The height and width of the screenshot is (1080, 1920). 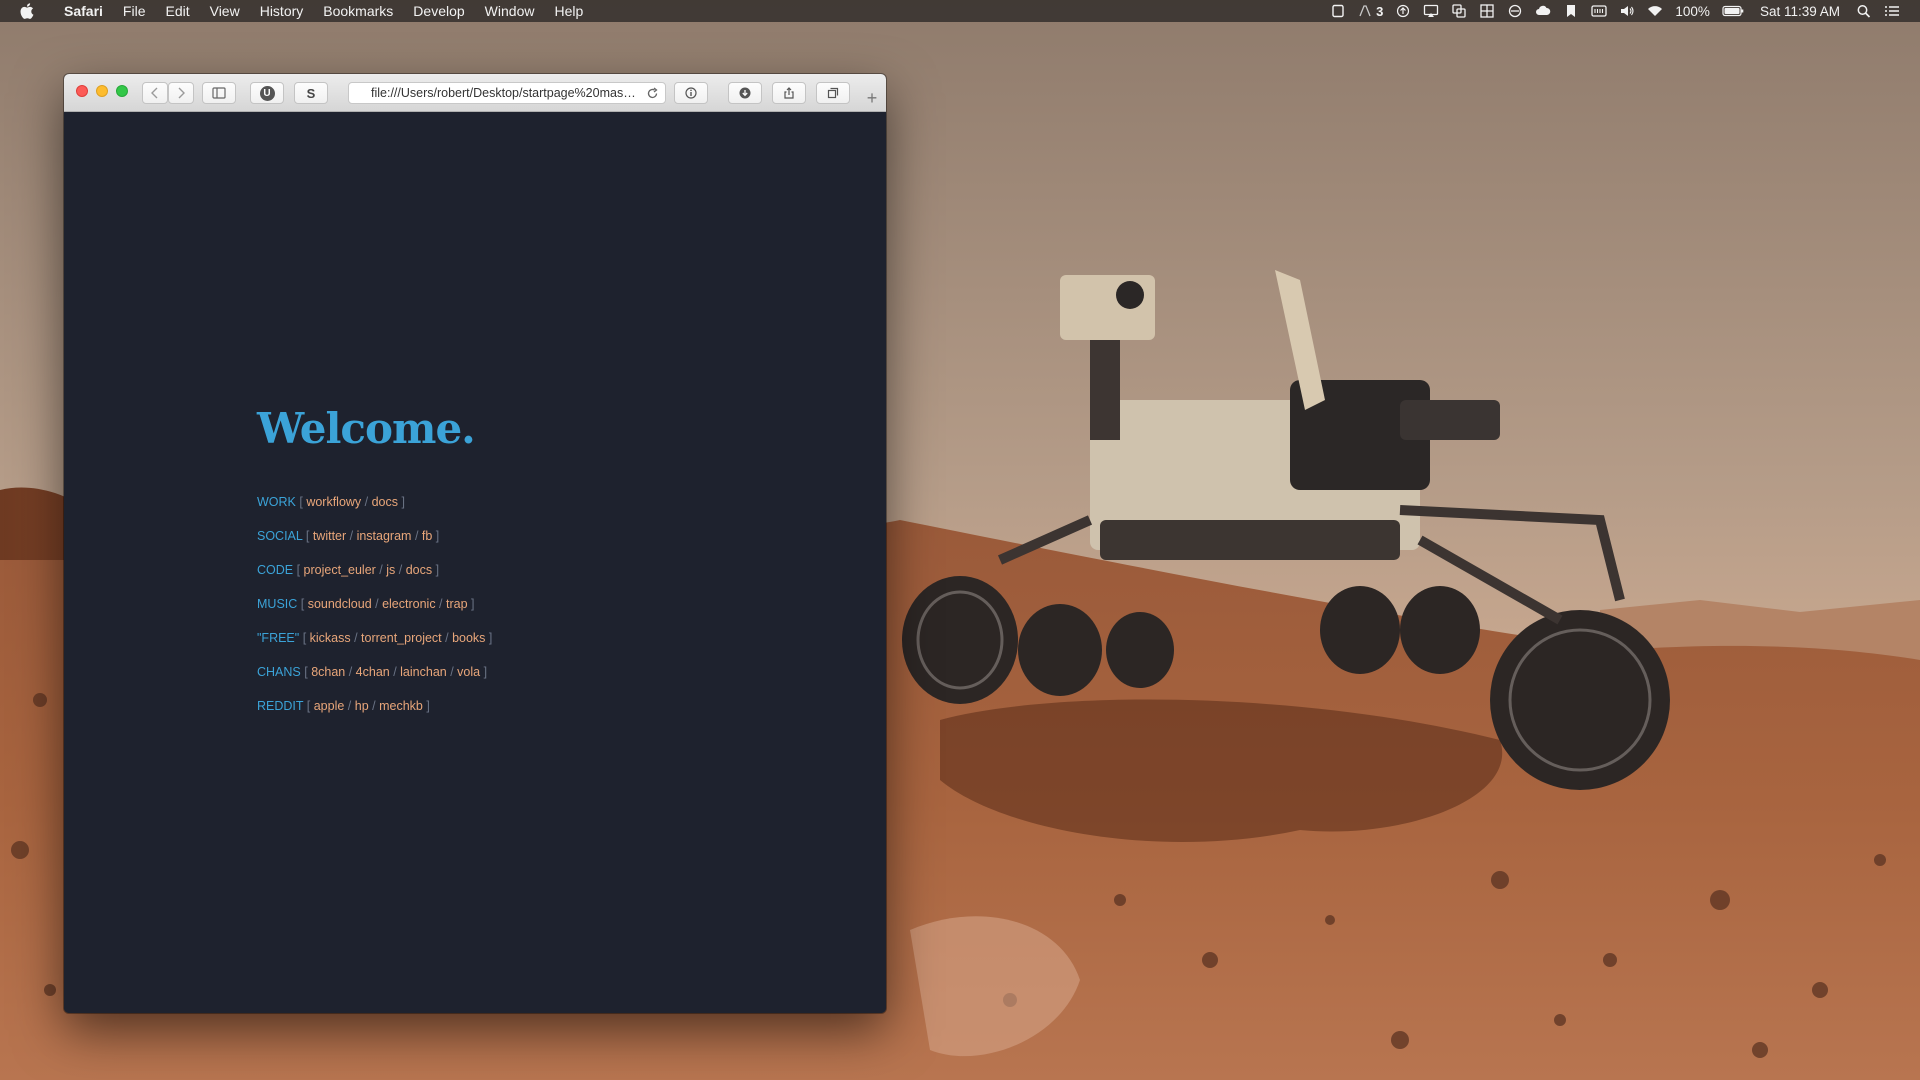 What do you see at coordinates (1487, 11) in the screenshot?
I see `grid-icon` at bounding box center [1487, 11].